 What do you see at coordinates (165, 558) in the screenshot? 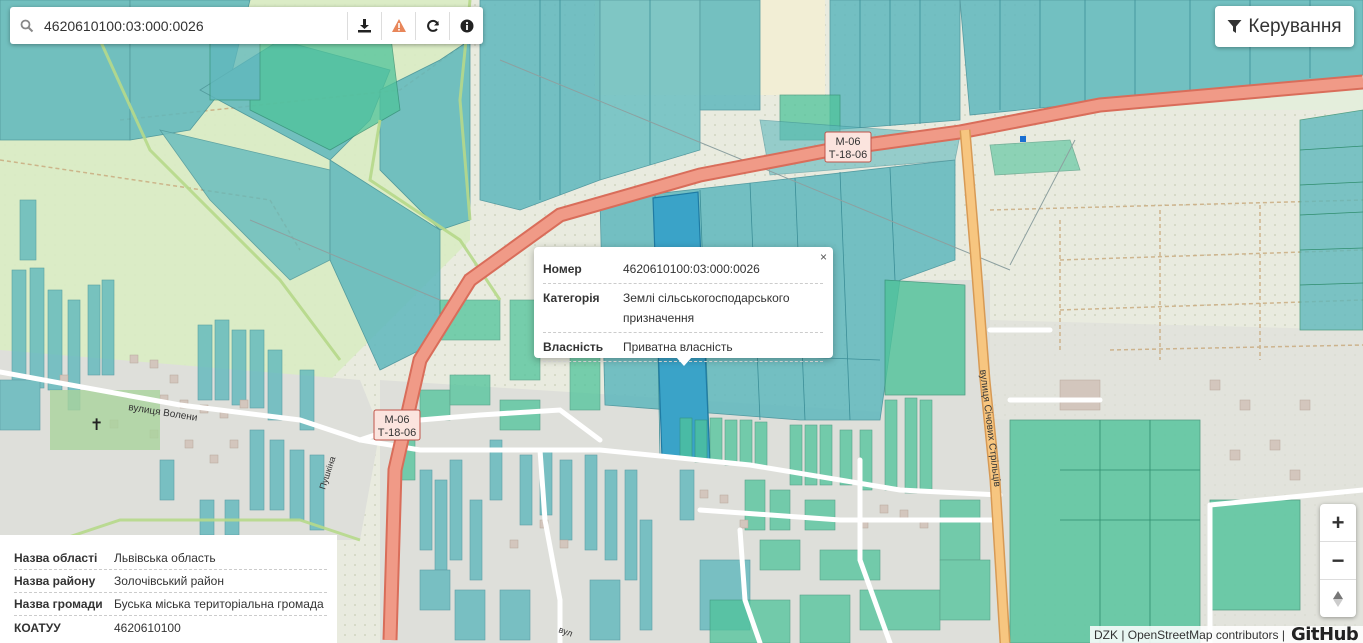
I see `info-value: Львівська область` at bounding box center [165, 558].